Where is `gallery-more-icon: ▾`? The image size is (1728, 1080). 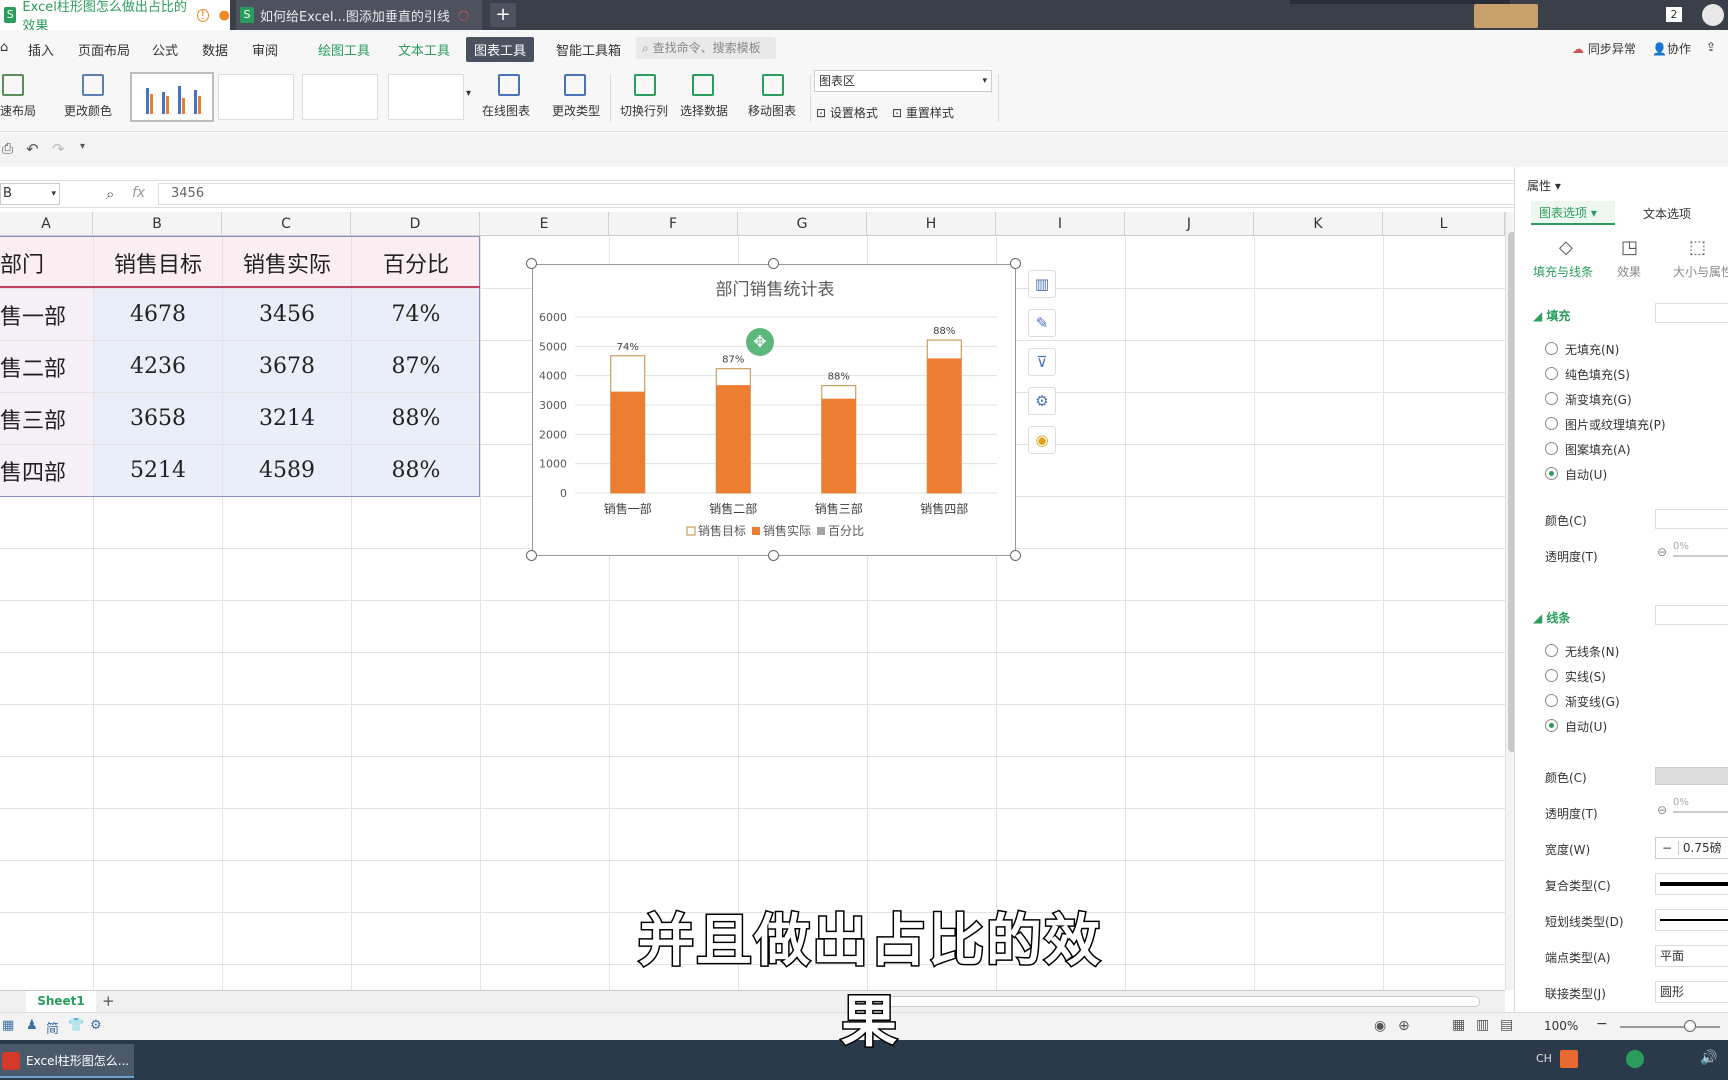
gallery-more-icon: ▾ is located at coordinates (468, 93).